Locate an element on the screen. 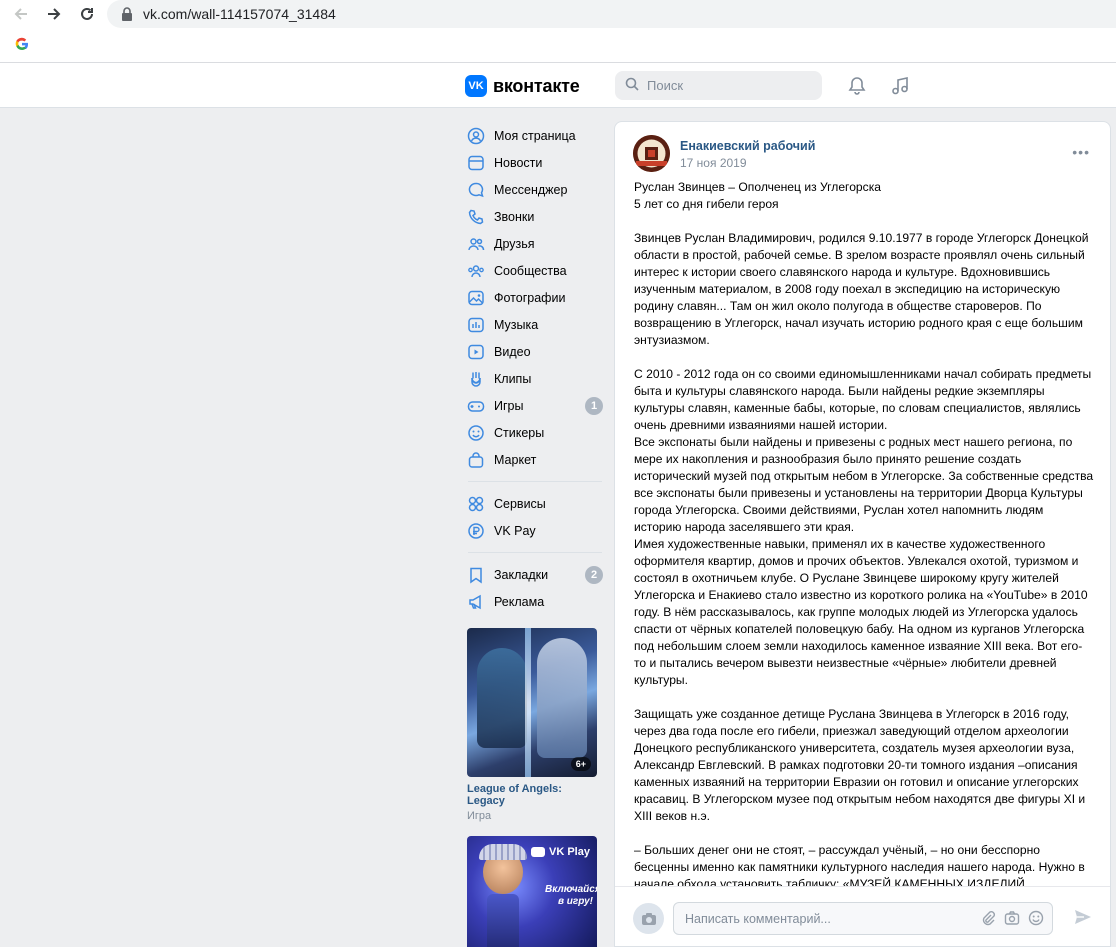 This screenshot has width=1116, height=947. back-icon is located at coordinates (21, 14).